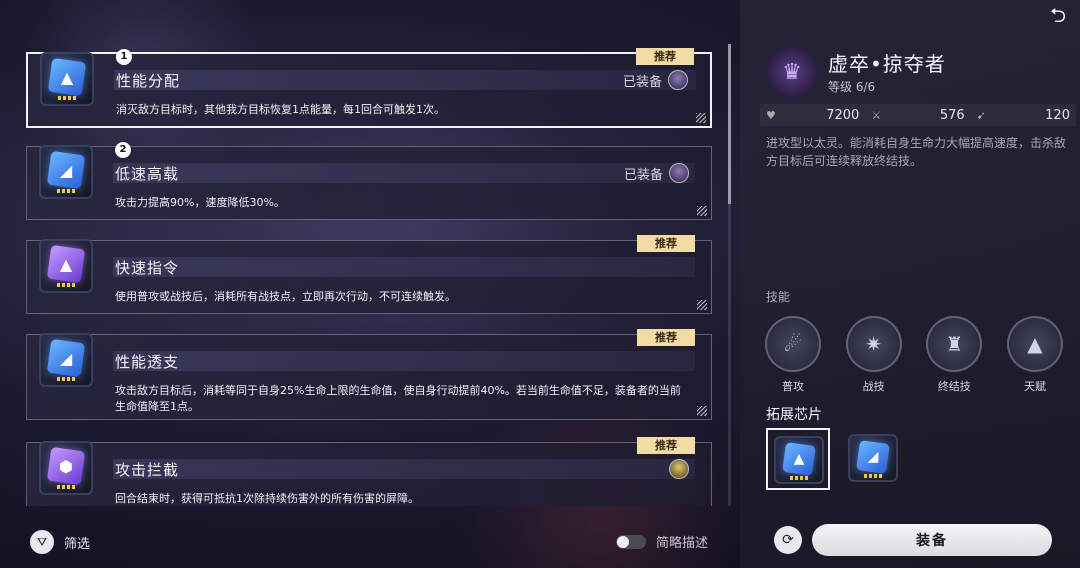 This screenshot has width=1080, height=568. Describe the element at coordinates (932, 540) in the screenshot. I see `equip-button: 装备` at that location.